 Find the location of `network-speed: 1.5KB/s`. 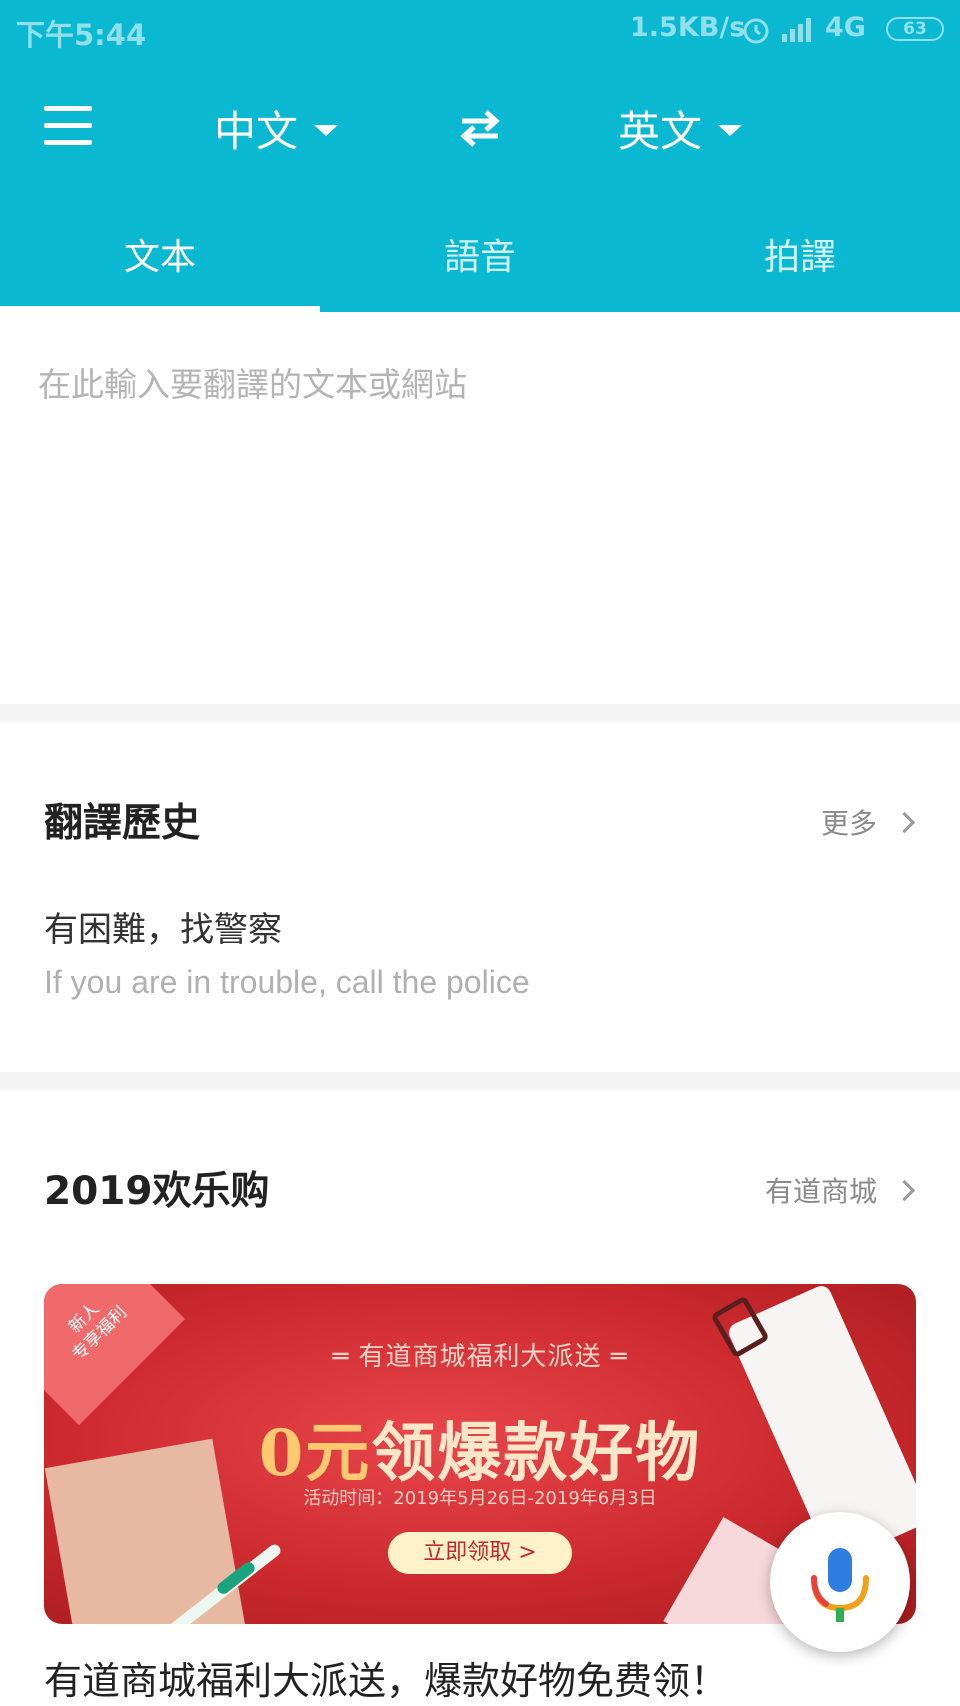

network-speed: 1.5KB/s is located at coordinates (688, 27).